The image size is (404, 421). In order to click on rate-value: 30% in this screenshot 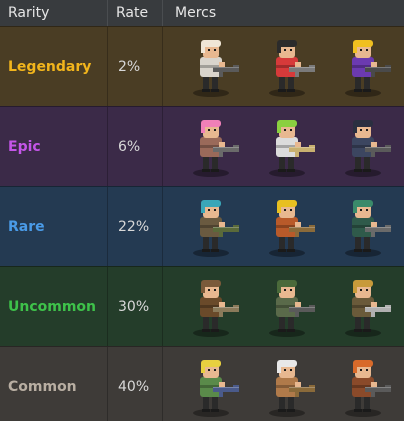, I will do `click(135, 306)`.